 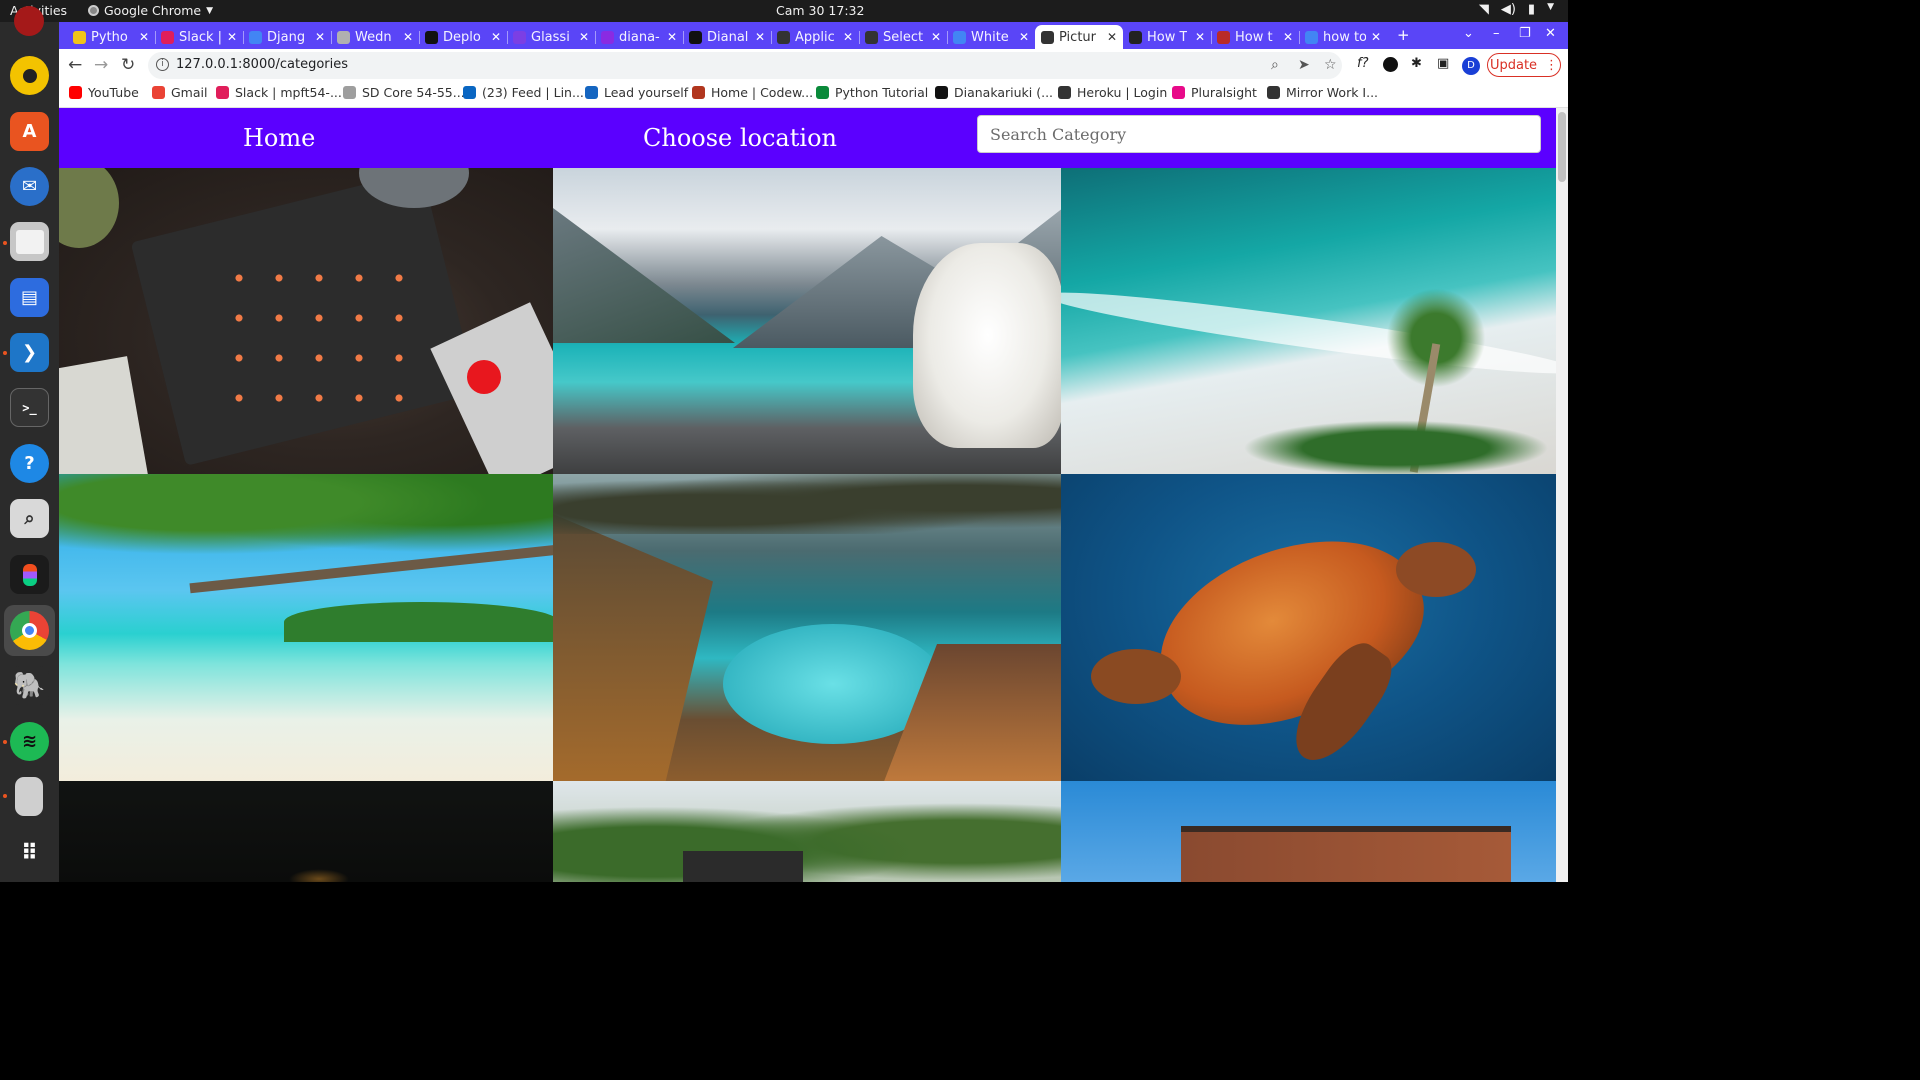 What do you see at coordinates (1167, 37) in the screenshot?
I see `browser-tab: How T ✕` at bounding box center [1167, 37].